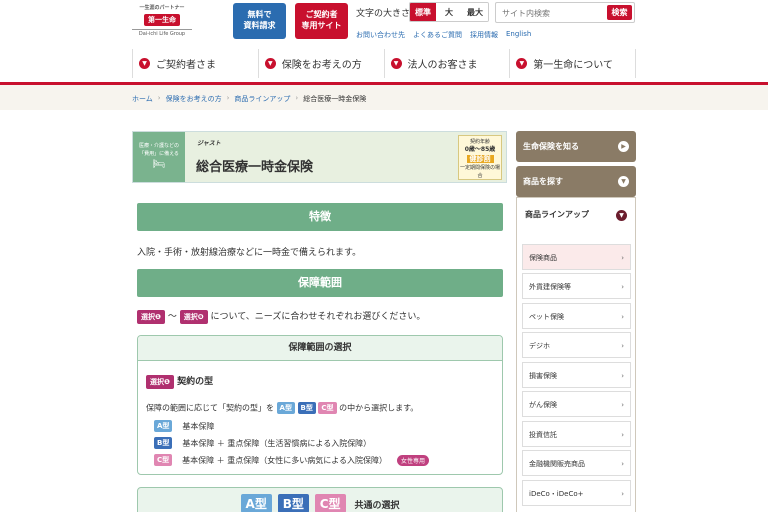 This screenshot has height=512, width=768. I want to click on coverage-intro: 選択❶ ～ 選択❻ について、ニーズに合わせそれぞれお選びください。, so click(281, 316).